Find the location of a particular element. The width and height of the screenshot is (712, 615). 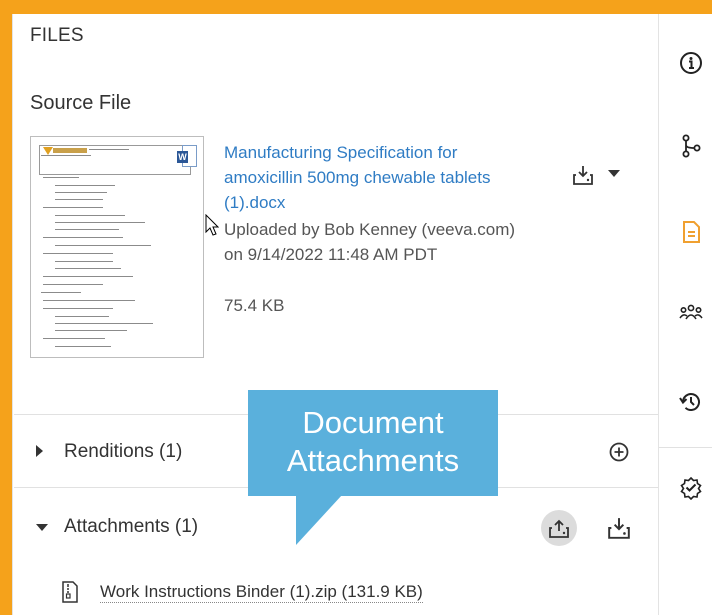

download-icon is located at coordinates (583, 175).